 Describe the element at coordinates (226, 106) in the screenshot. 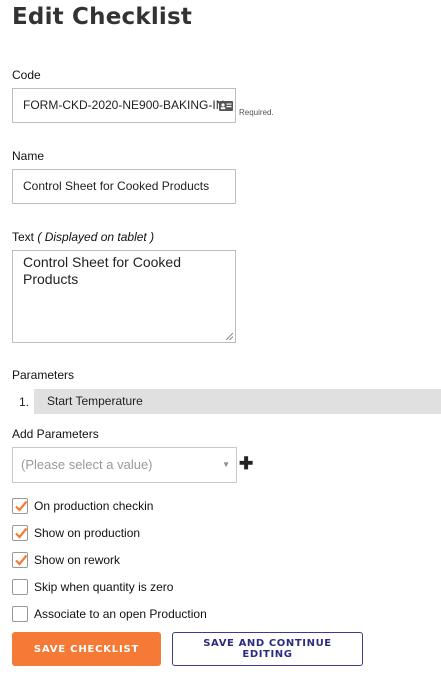

I see `id-card-icon` at that location.